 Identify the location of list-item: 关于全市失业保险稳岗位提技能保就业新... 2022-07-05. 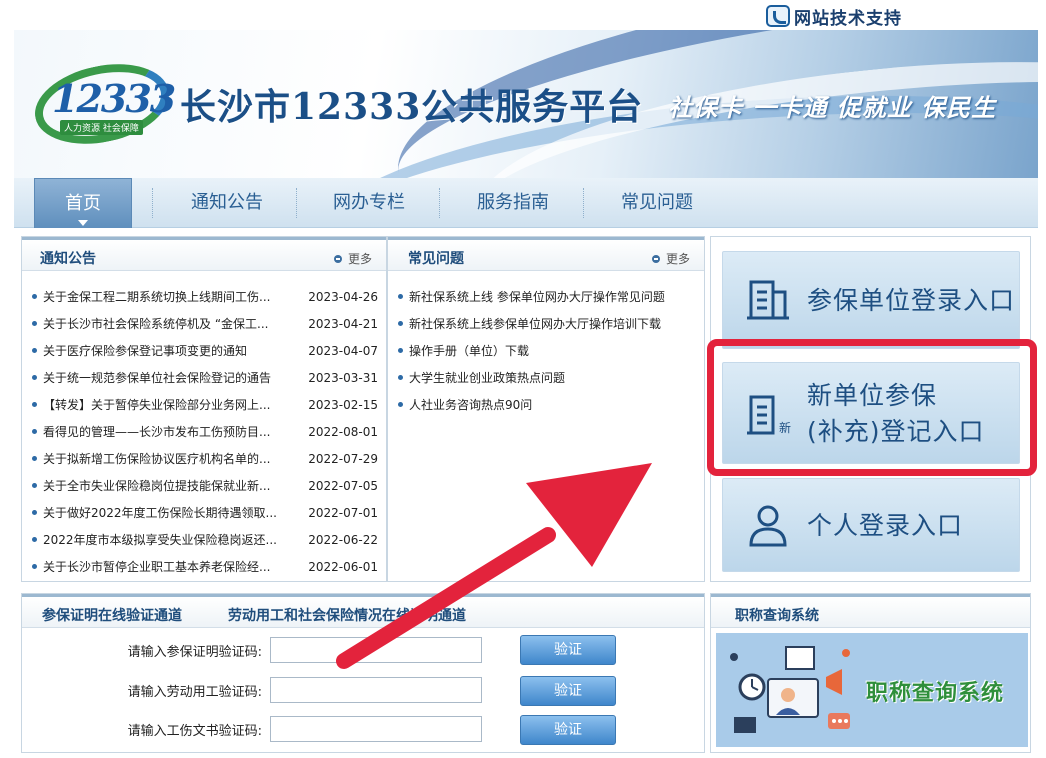
(205, 485).